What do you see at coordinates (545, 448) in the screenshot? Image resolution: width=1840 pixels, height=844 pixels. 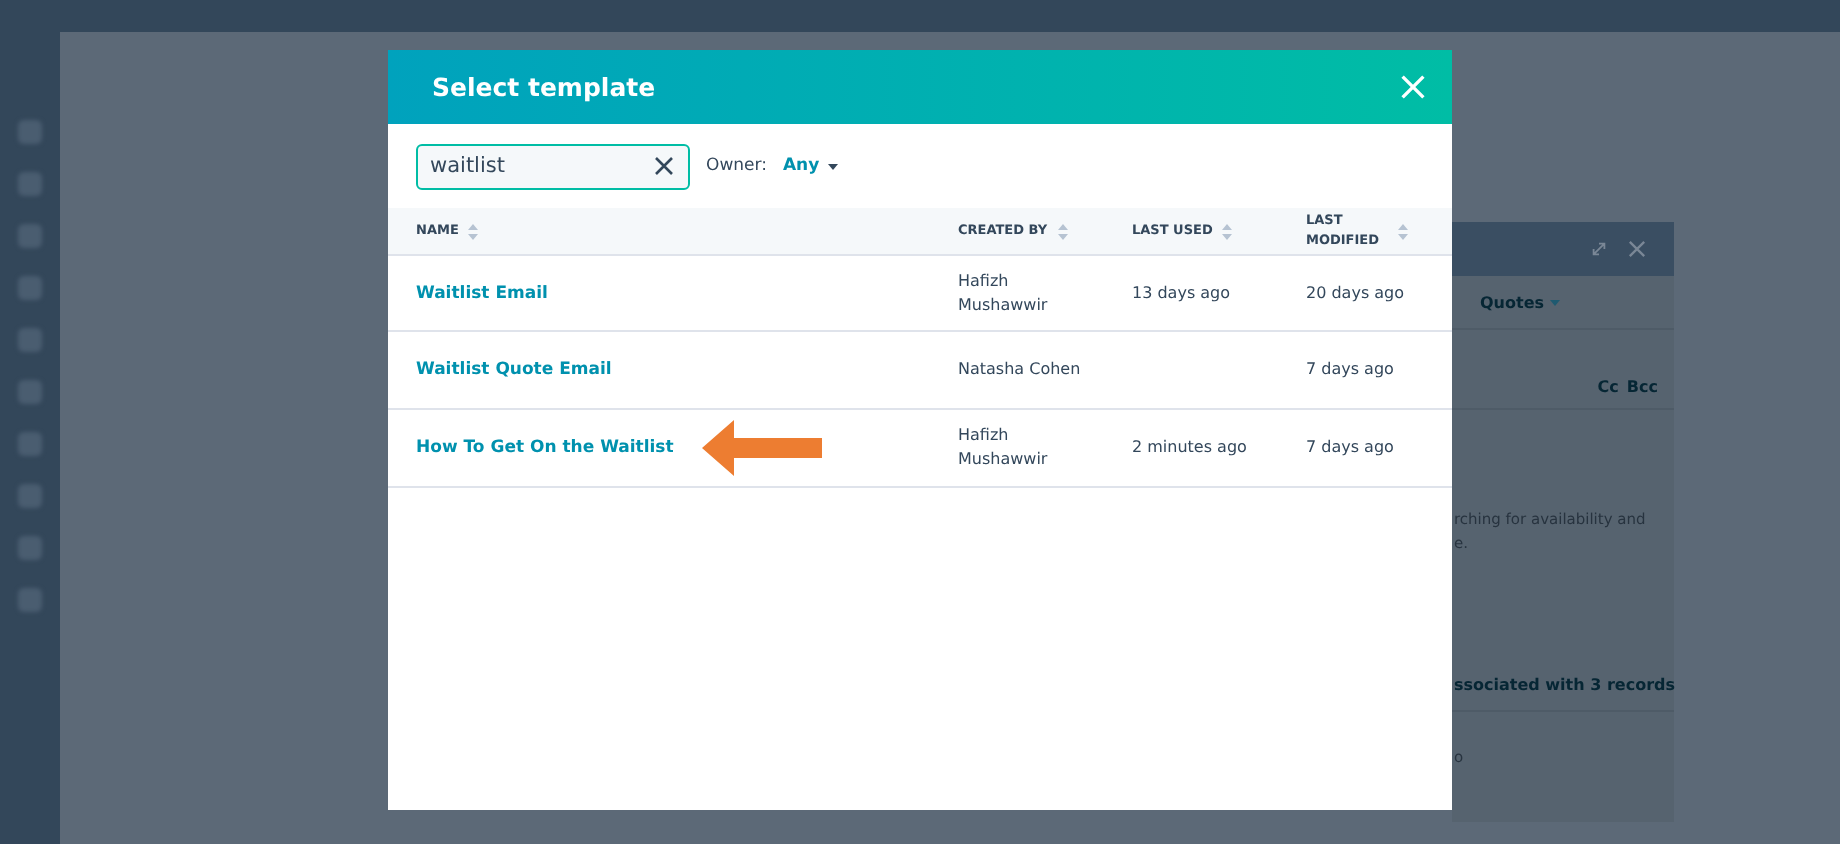 I see `template-link: How To Get On the Waitlist` at bounding box center [545, 448].